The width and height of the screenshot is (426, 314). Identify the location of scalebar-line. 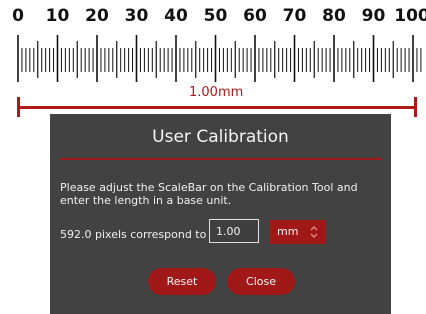
(216, 107).